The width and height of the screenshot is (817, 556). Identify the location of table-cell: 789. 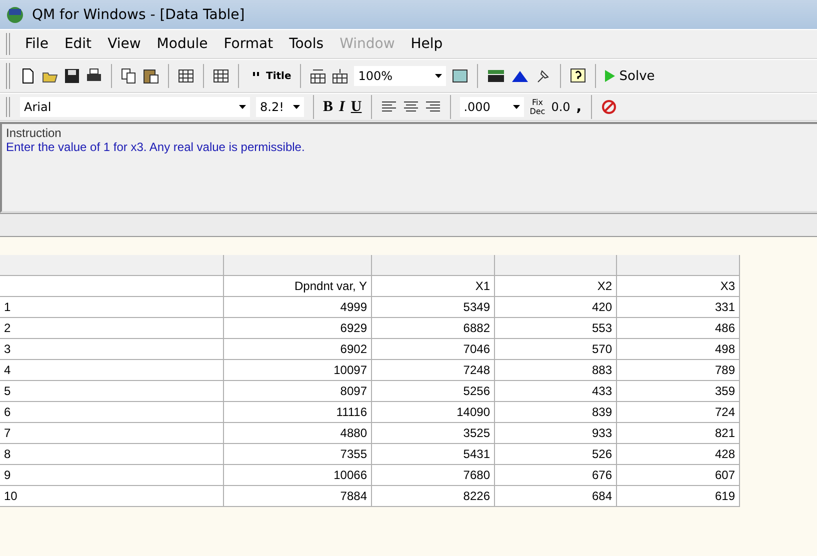
(678, 370).